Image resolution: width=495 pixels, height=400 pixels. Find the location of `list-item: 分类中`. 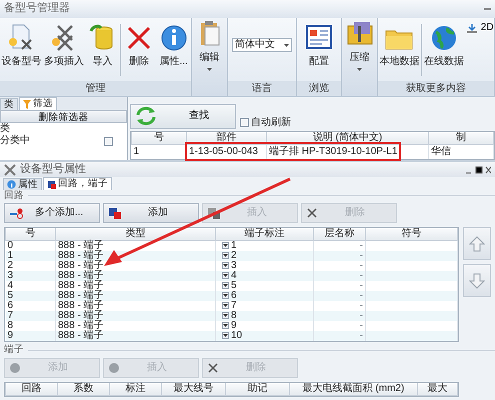

list-item: 分类中 is located at coordinates (15, 141).